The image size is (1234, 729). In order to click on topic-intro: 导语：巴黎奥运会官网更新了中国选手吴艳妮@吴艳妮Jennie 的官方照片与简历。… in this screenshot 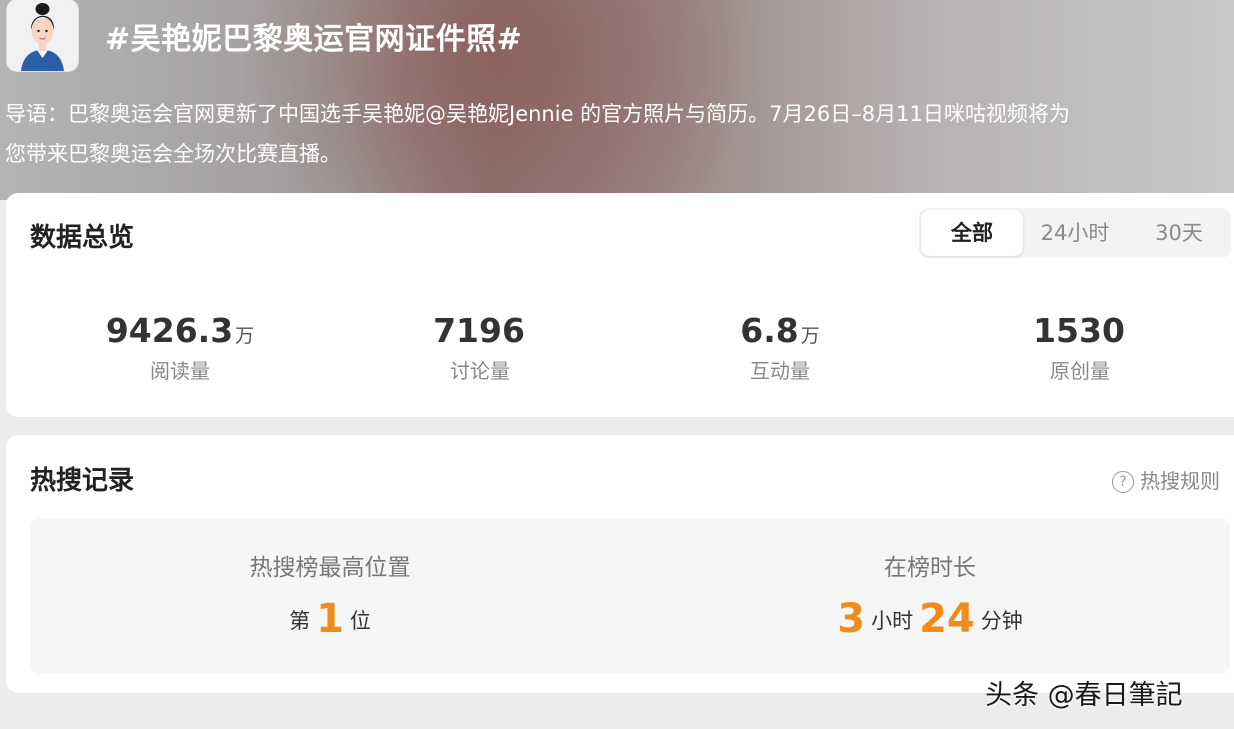, I will do `click(619, 134)`.